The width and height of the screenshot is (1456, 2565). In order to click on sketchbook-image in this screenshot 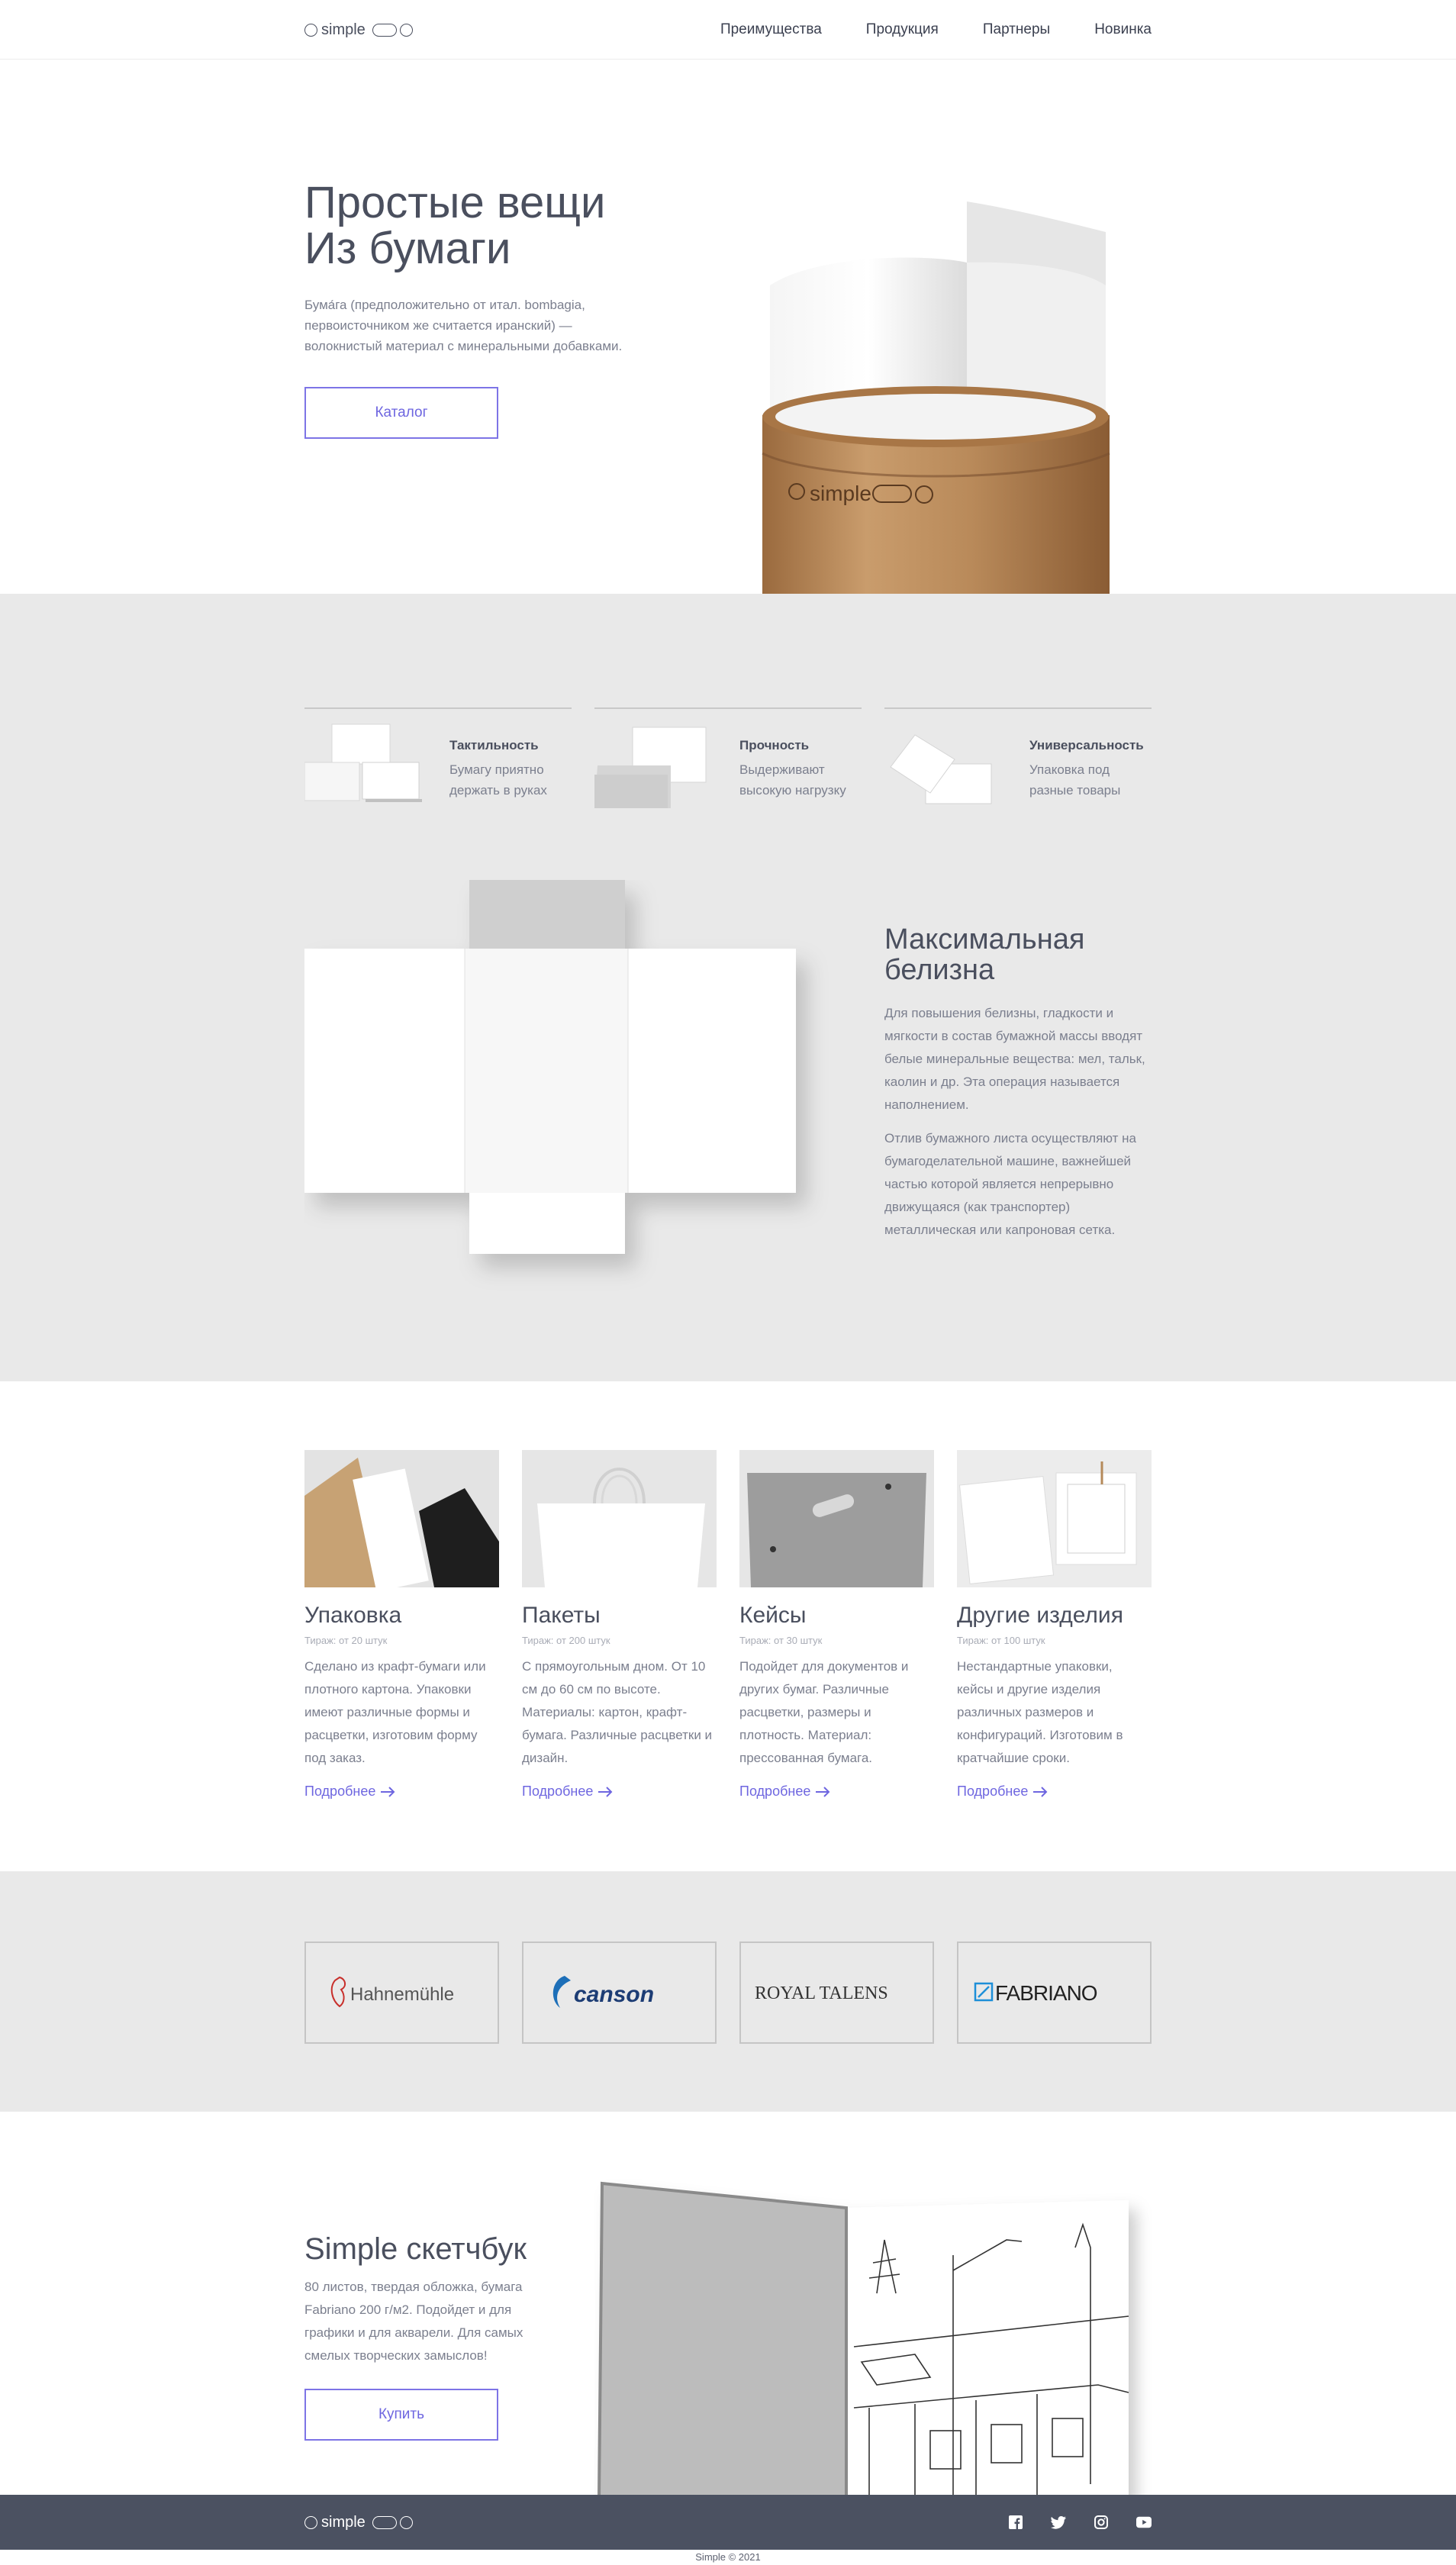, I will do `click(863, 2338)`.